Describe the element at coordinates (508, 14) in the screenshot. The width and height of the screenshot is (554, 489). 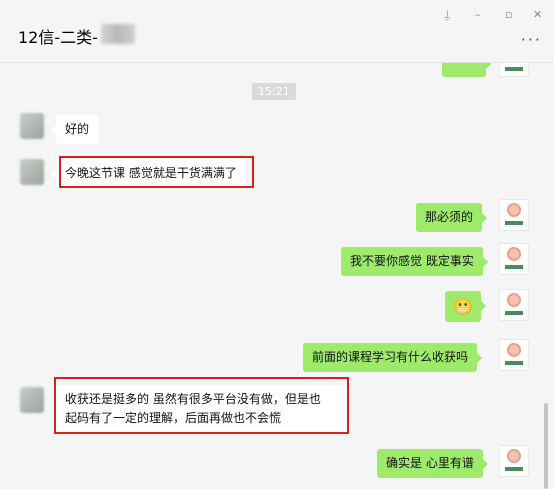
I see `maximize-icon: ▫` at that location.